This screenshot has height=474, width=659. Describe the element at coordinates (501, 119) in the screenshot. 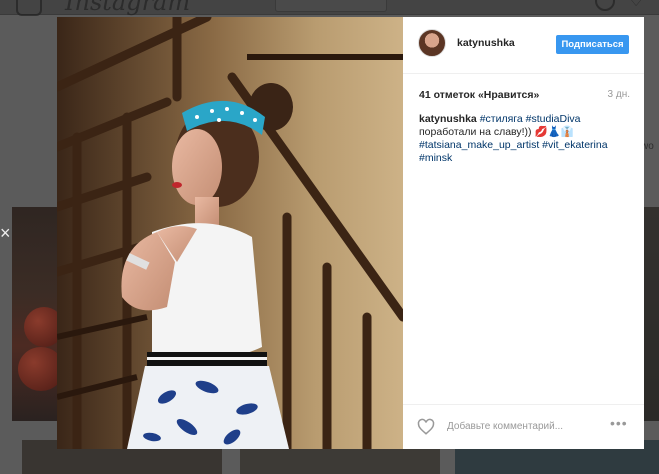

I see `hashtag-link: #стиляга` at that location.